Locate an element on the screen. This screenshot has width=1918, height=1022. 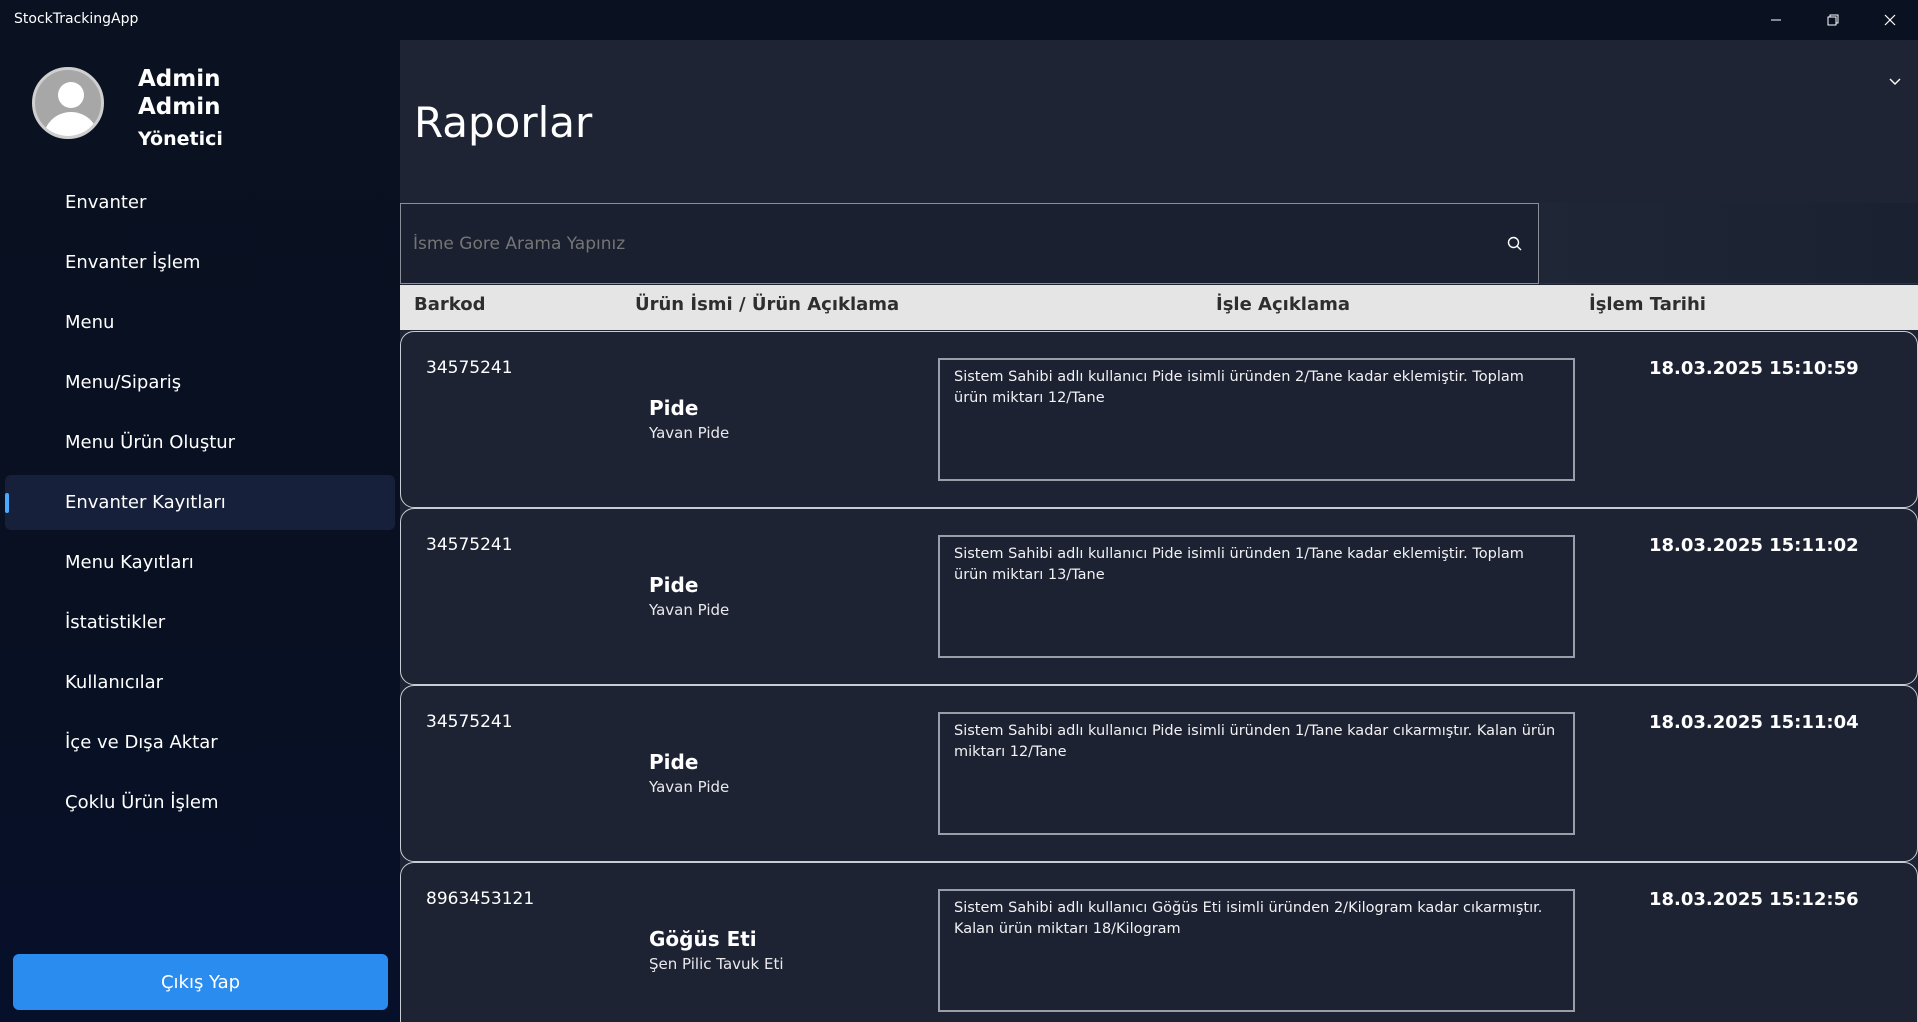
user-first-name: Admin is located at coordinates (179, 79).